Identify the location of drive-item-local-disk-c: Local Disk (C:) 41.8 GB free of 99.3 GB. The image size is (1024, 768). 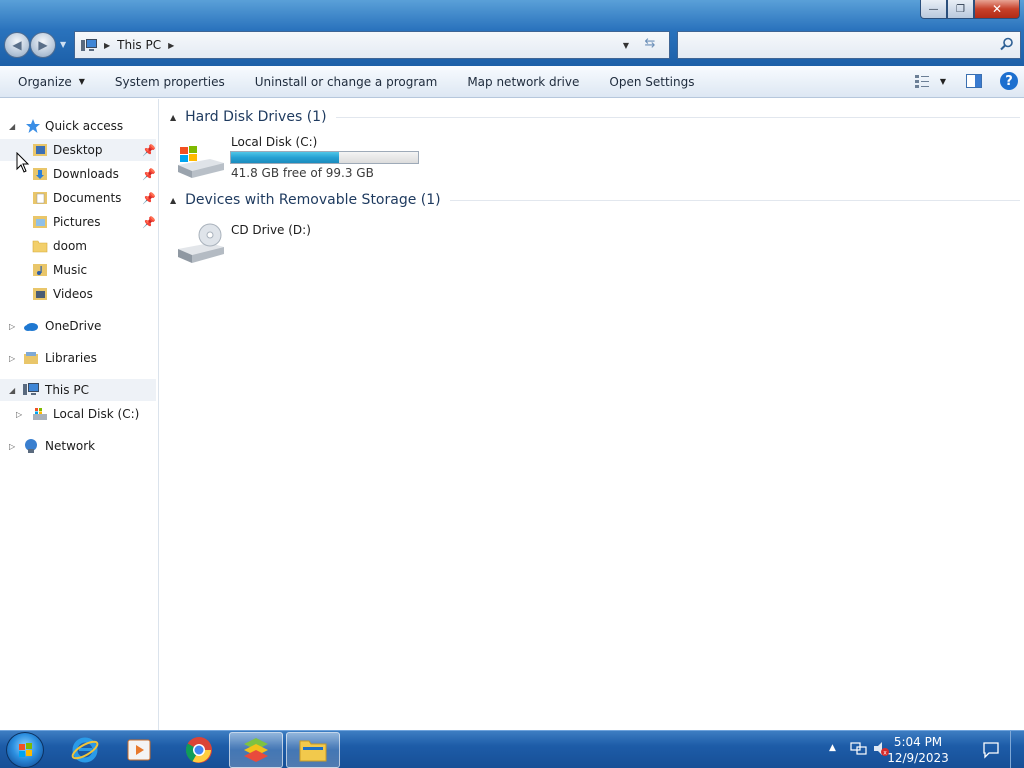
(306, 158).